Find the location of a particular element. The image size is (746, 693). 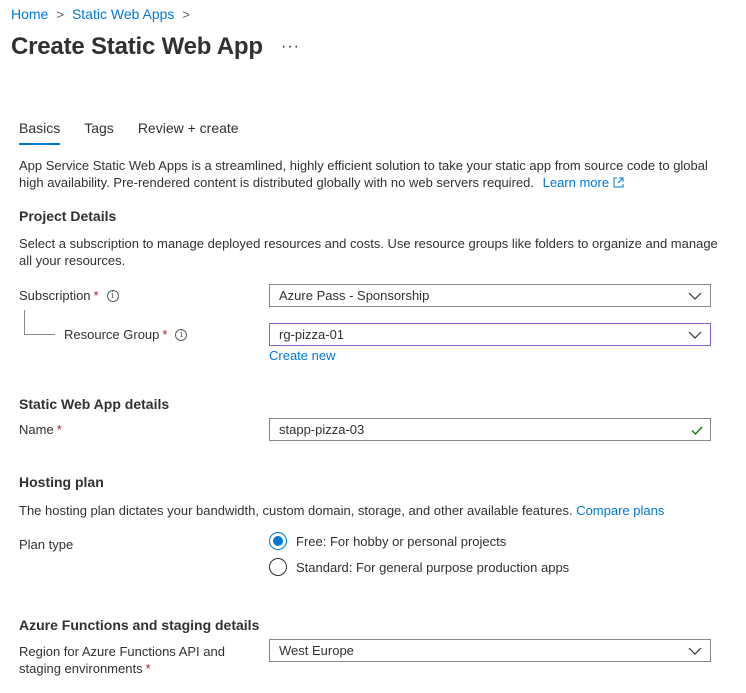

plan-option-free: Free: For hobby or personal projects is located at coordinates (387, 541).